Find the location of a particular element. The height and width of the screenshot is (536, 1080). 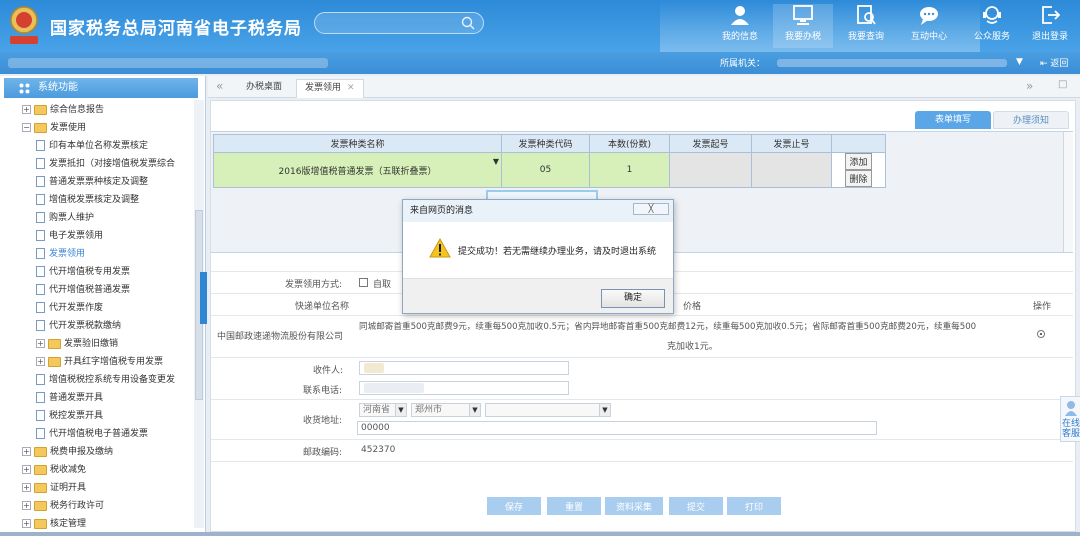

sidebar-item: 发票抵扣（对接增值税发票综合 is located at coordinates (105, 164).